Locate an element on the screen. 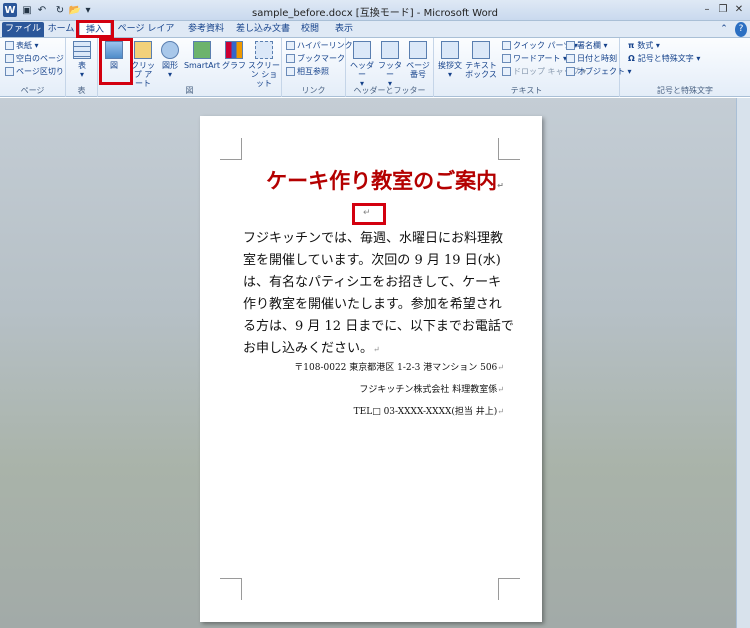 The image size is (750, 628). bookmark-icon is located at coordinates (290, 58).